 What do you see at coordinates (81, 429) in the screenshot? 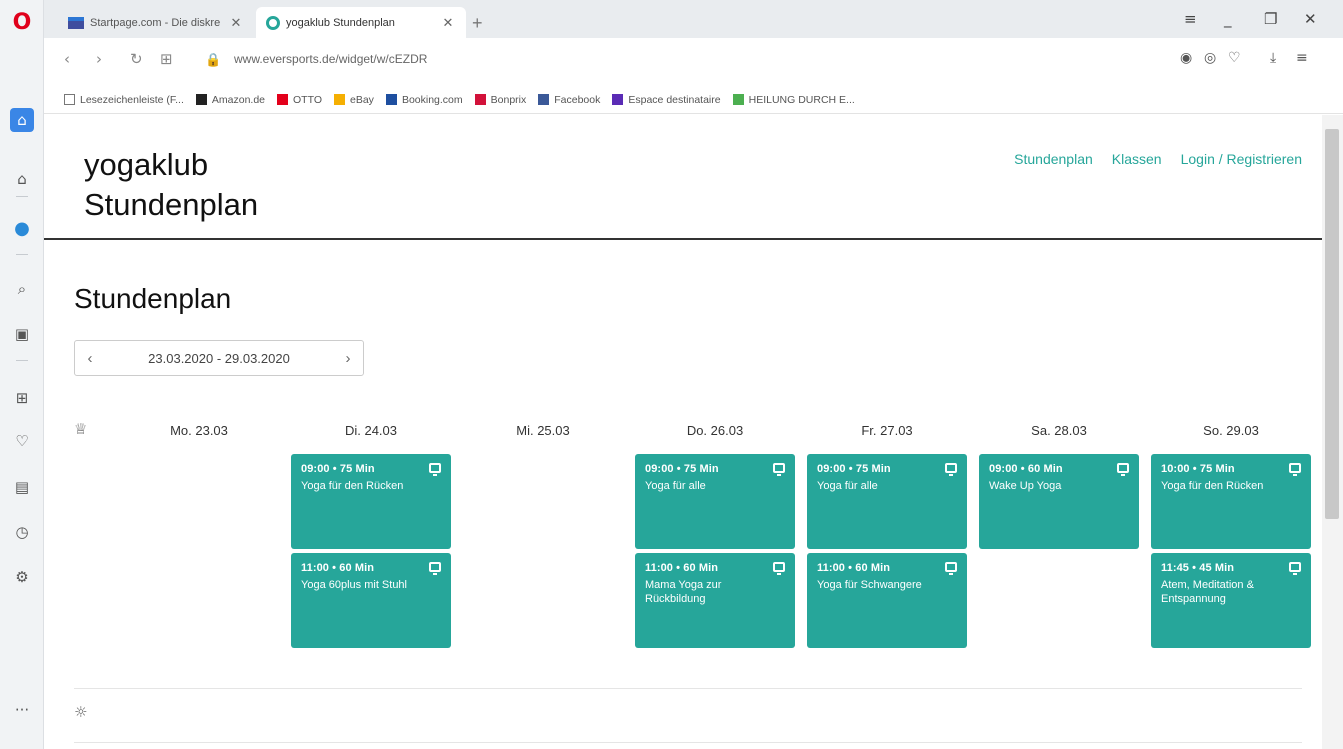
I see `morning-crown-icon: ♕` at bounding box center [81, 429].